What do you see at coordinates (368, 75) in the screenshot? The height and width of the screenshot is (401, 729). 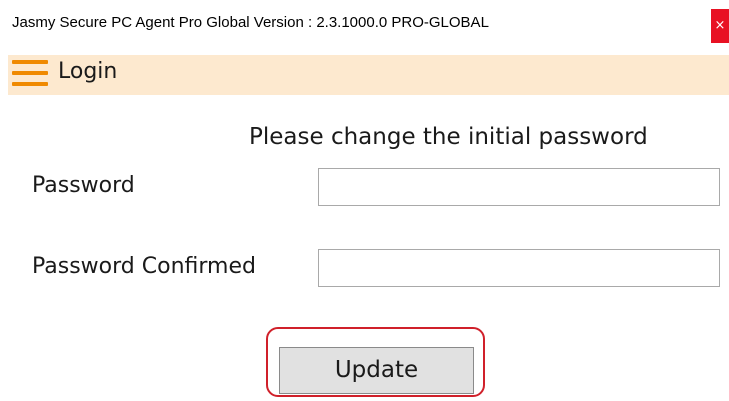 I see `header-bar: Login` at bounding box center [368, 75].